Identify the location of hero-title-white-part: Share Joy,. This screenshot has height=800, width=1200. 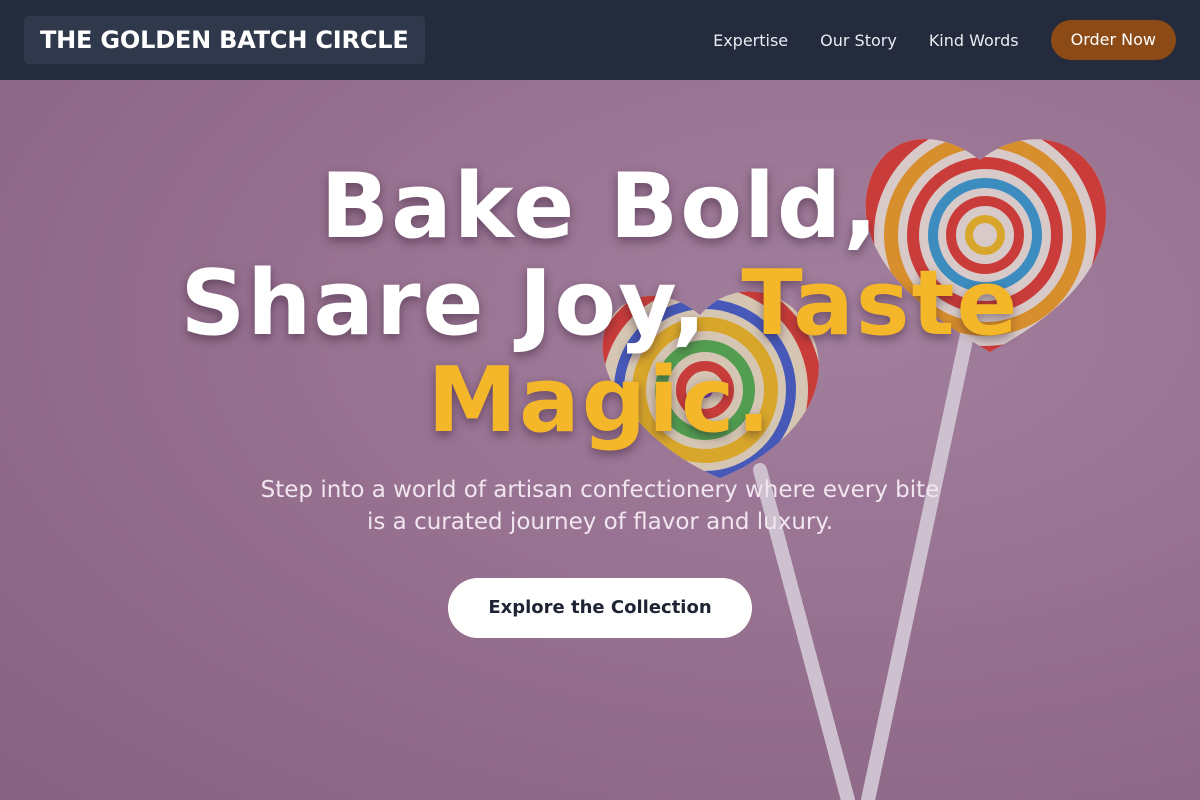
(444, 303).